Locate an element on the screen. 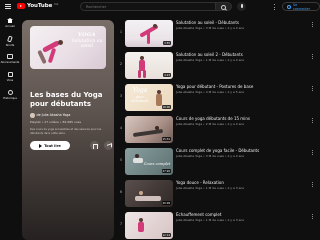 This screenshot has height=240, width=320. shorts-icon is located at coordinates (10, 38).